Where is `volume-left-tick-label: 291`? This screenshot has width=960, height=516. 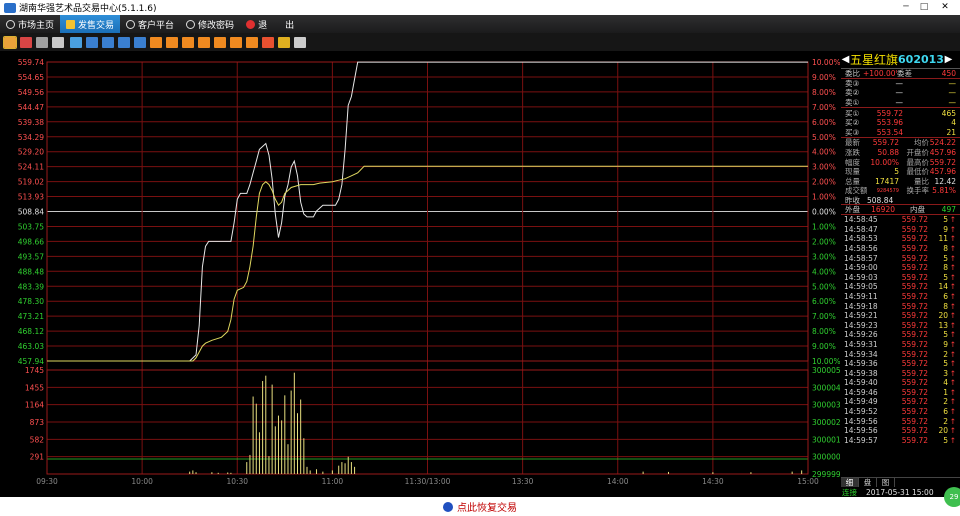
volume-left-tick-label: 291 is located at coordinates (37, 457).